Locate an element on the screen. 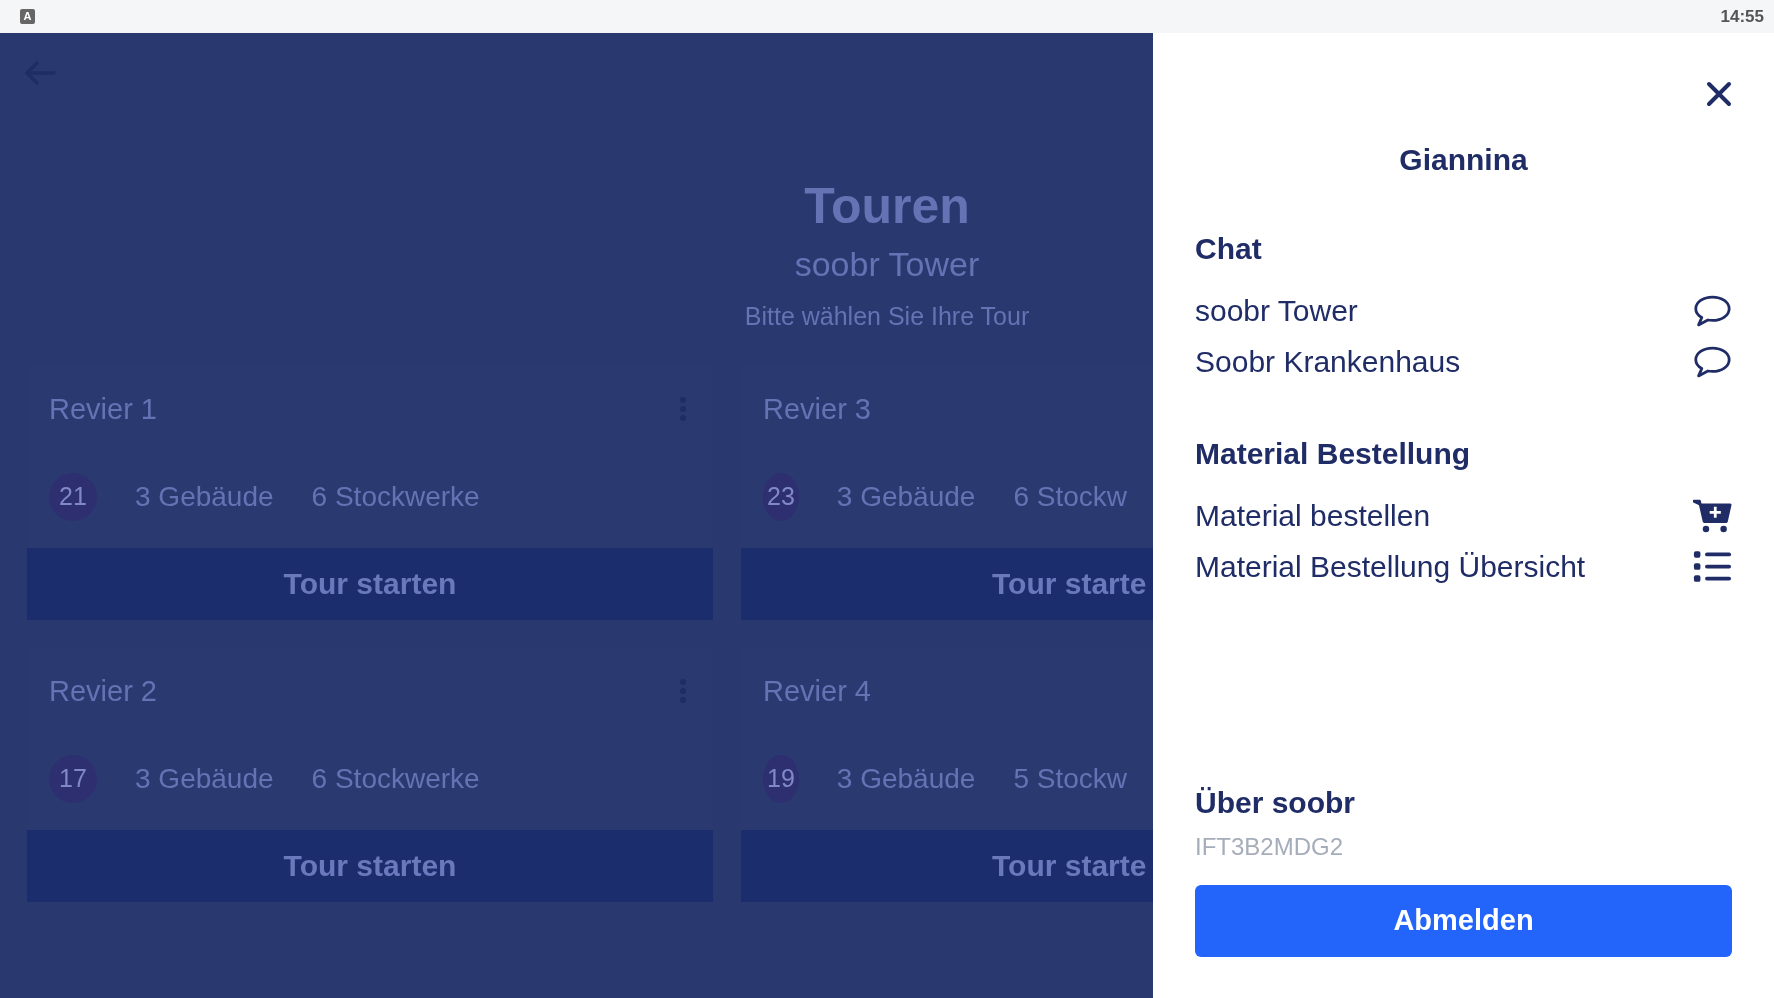 This screenshot has width=1774, height=998. close-button is located at coordinates (1719, 94).